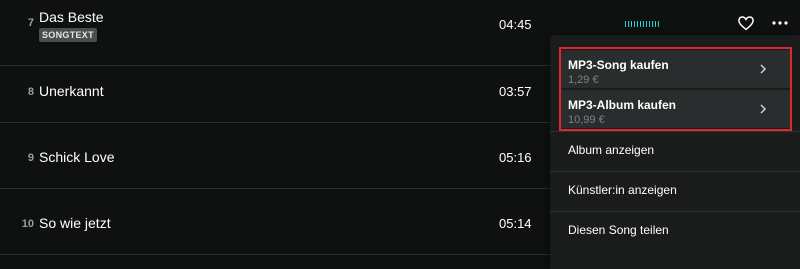 Image resolution: width=800 pixels, height=269 pixels. What do you see at coordinates (675, 231) in the screenshot?
I see `menu-item-song-teilen: Diesen Song teilen` at bounding box center [675, 231].